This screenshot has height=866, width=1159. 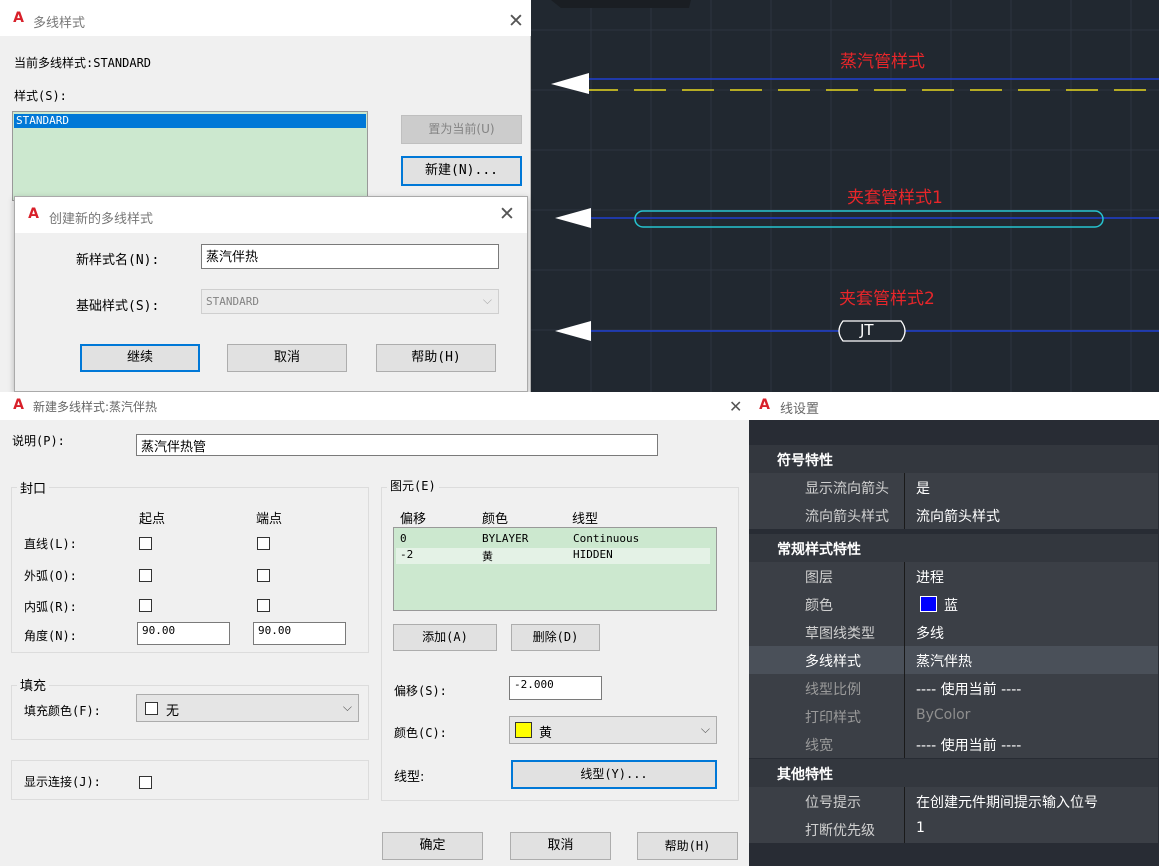 I want to click on cap-inner-arc-end-checkbox, so click(x=263, y=605).